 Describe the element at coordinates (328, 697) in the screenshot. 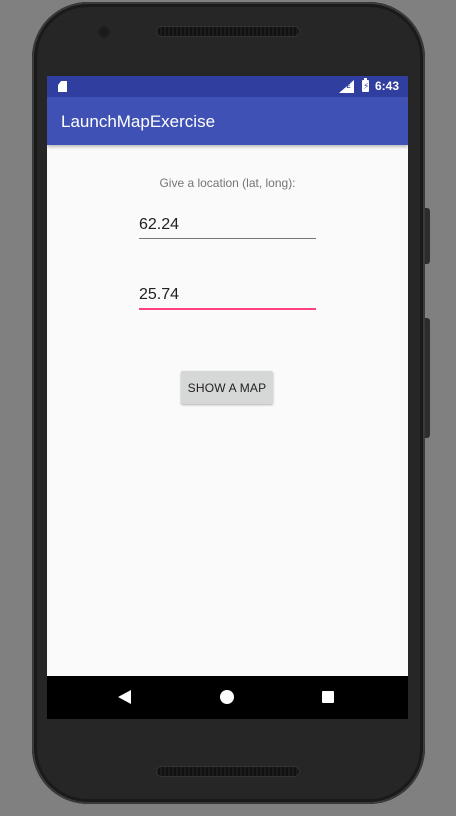

I see `recent-apps-icon` at that location.